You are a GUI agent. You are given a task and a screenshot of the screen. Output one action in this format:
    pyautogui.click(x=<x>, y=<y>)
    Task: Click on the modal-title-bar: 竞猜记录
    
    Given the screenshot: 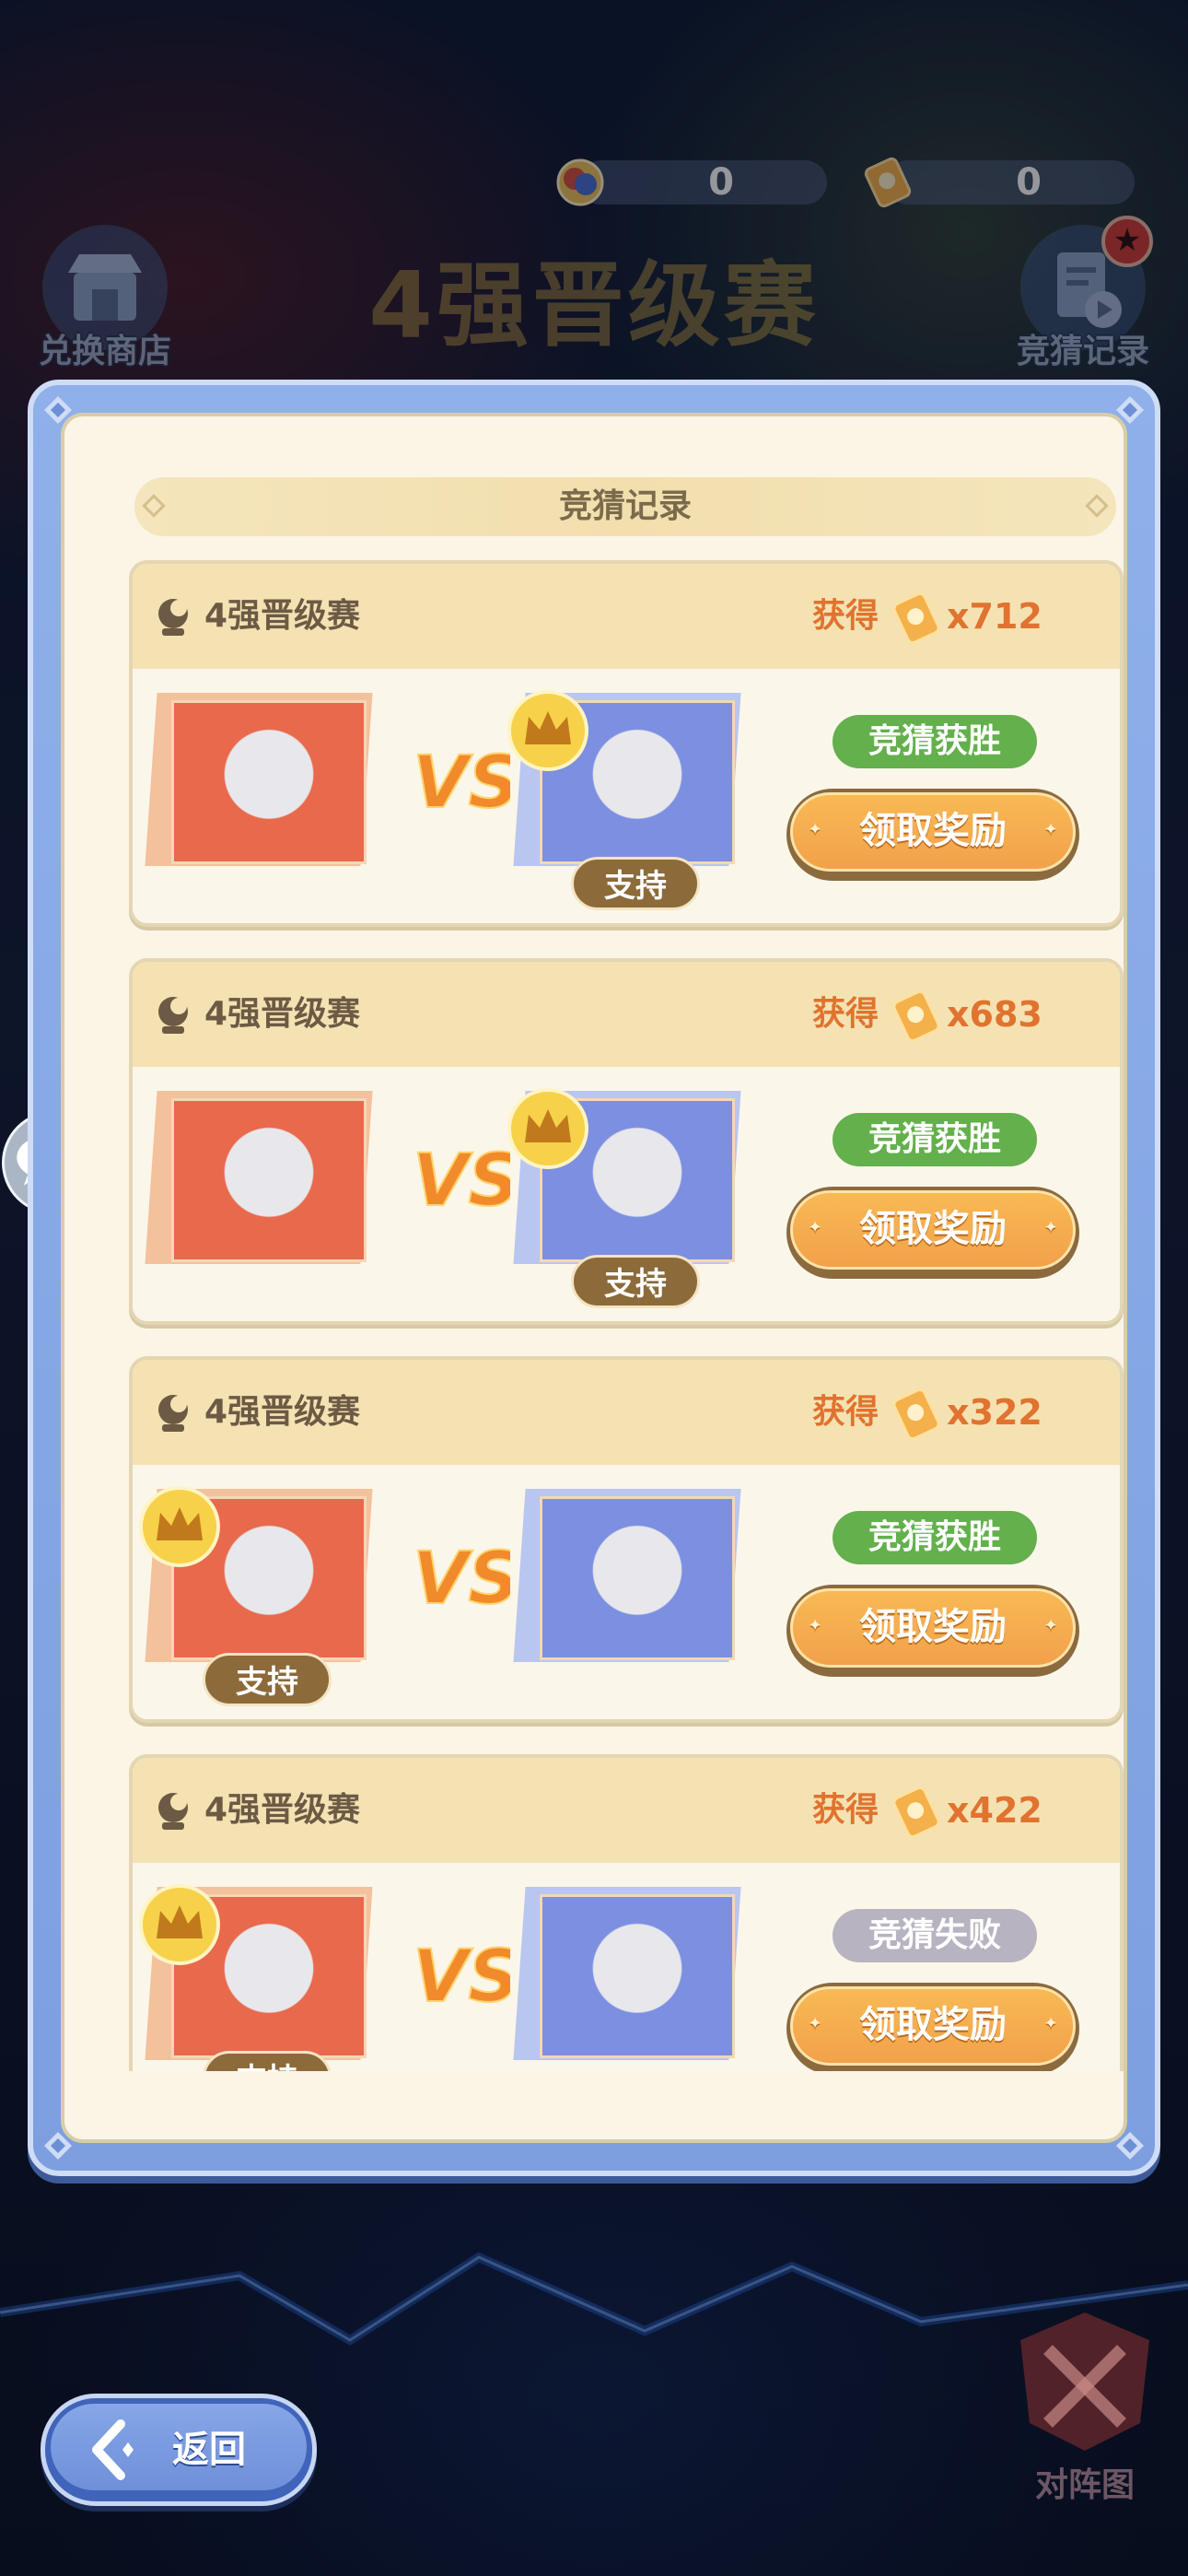 What is the action you would take?
    pyautogui.click(x=625, y=506)
    